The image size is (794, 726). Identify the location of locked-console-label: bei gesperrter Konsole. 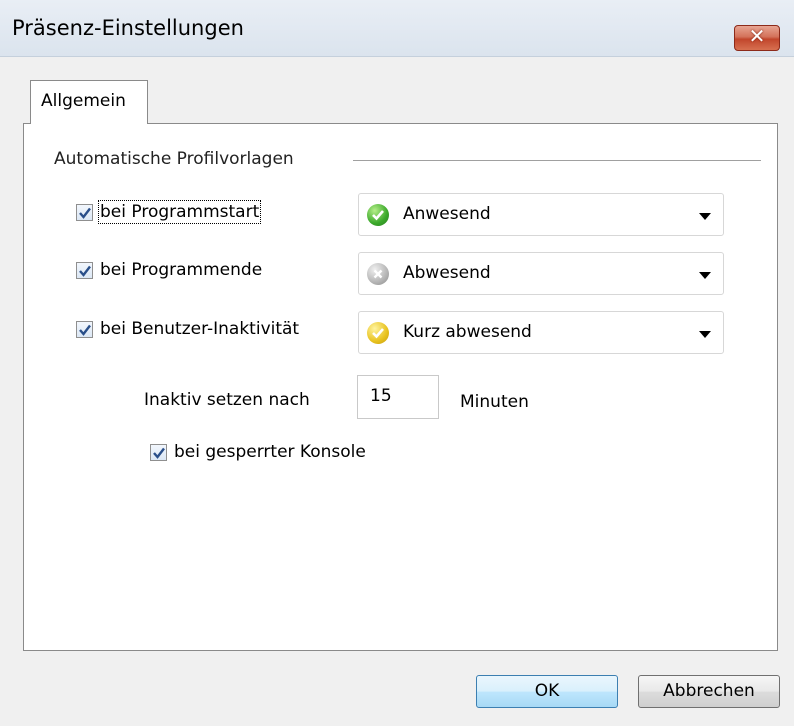
(270, 452).